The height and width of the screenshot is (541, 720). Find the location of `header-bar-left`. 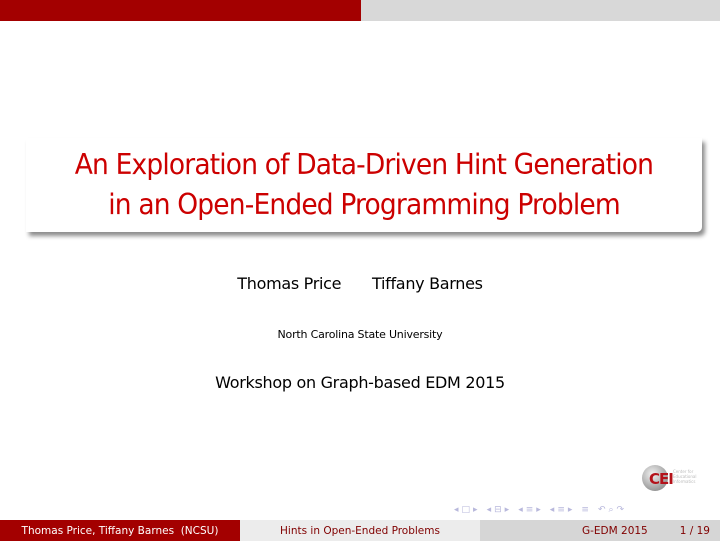

header-bar-left is located at coordinates (180, 10).